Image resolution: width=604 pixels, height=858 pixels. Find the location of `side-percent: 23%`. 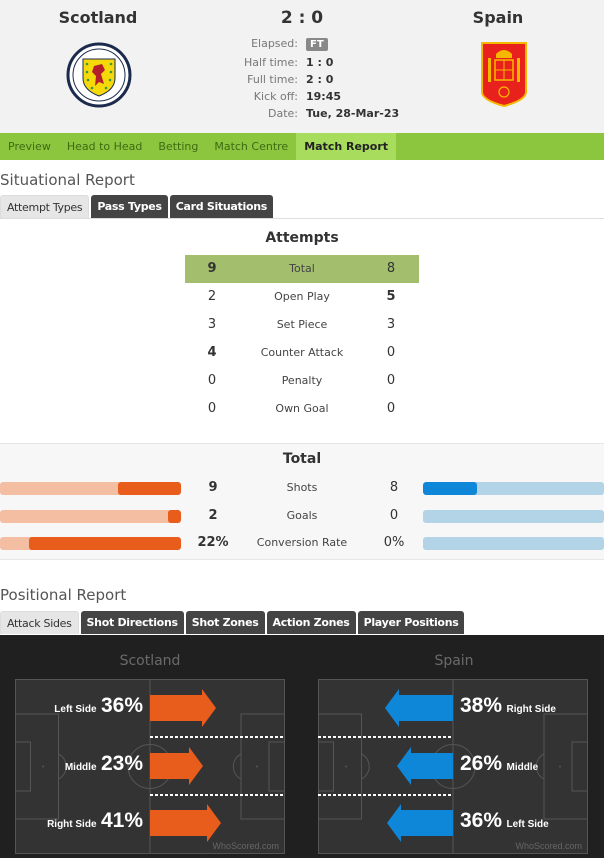

side-percent: 23% is located at coordinates (121, 763).